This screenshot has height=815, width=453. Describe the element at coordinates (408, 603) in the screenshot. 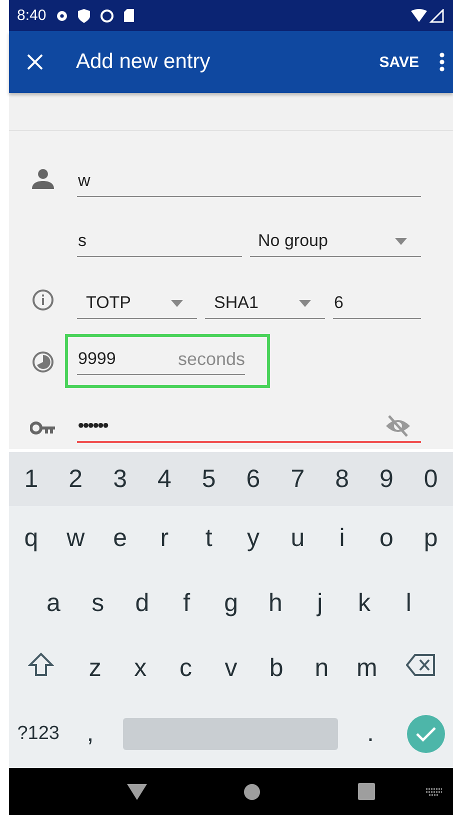

I see `keyboard-key: l` at that location.